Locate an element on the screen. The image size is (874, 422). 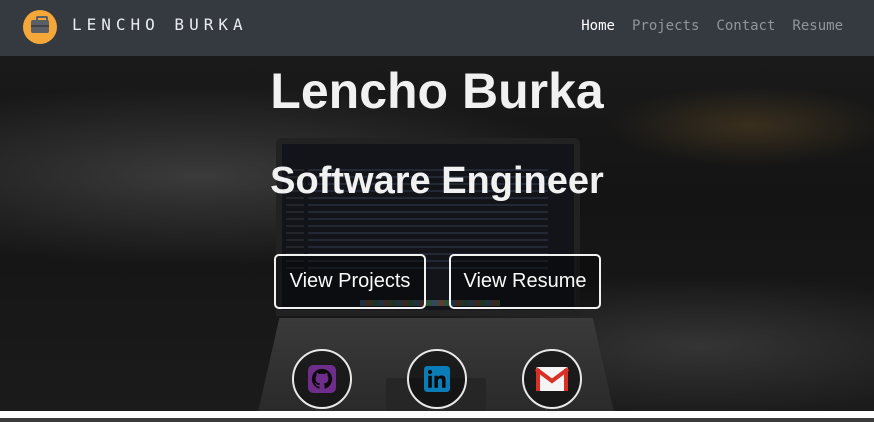
linkedin-icon is located at coordinates (437, 379).